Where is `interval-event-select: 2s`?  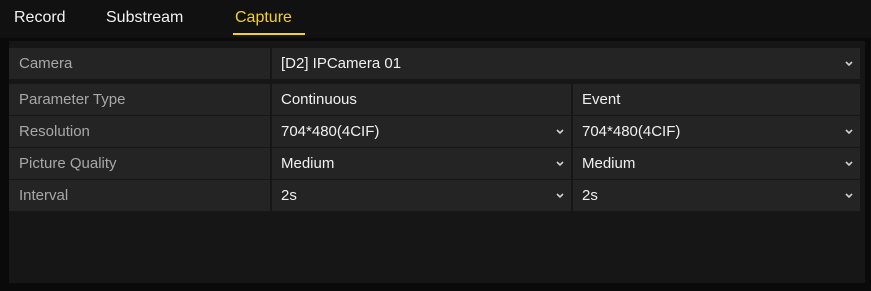
interval-event-select: 2s is located at coordinates (716, 195).